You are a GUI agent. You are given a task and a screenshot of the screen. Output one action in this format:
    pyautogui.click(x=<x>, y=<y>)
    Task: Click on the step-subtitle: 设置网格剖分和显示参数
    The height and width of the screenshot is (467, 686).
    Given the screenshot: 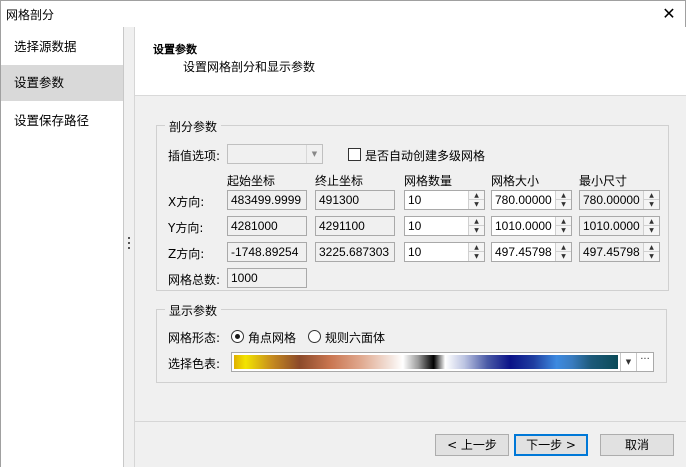 What is the action you would take?
    pyautogui.click(x=249, y=67)
    